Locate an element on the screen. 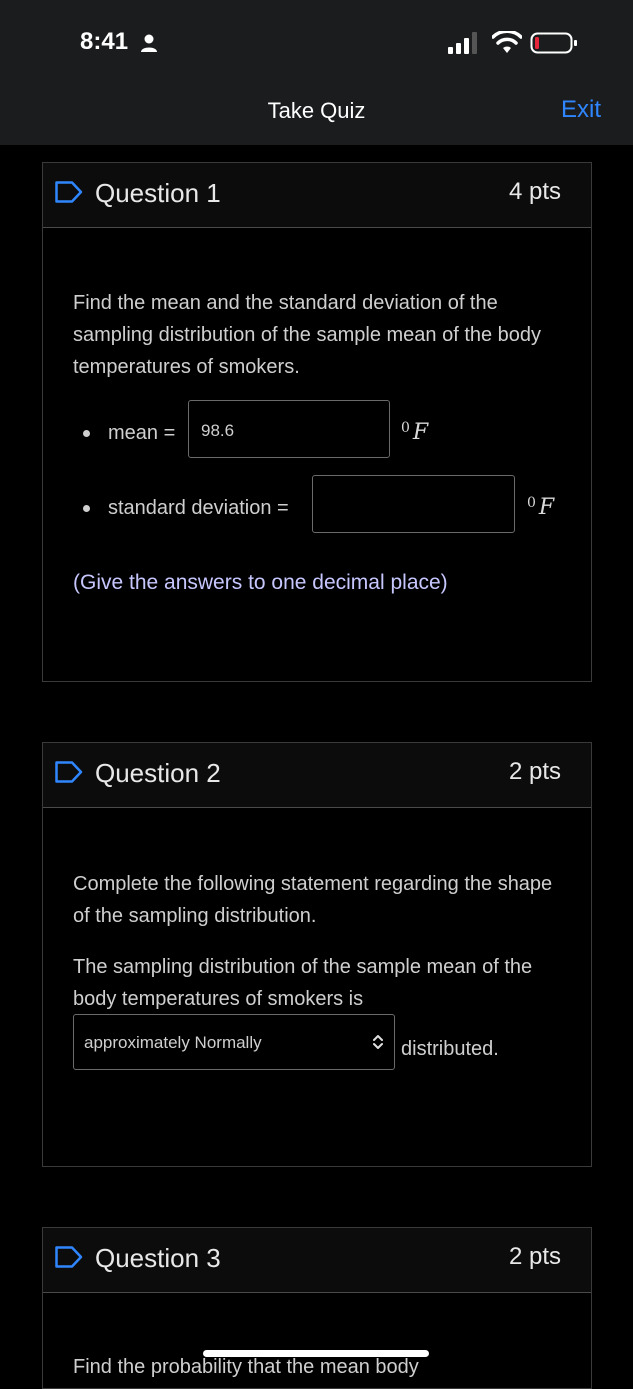  battery-icon is located at coordinates (553, 43).